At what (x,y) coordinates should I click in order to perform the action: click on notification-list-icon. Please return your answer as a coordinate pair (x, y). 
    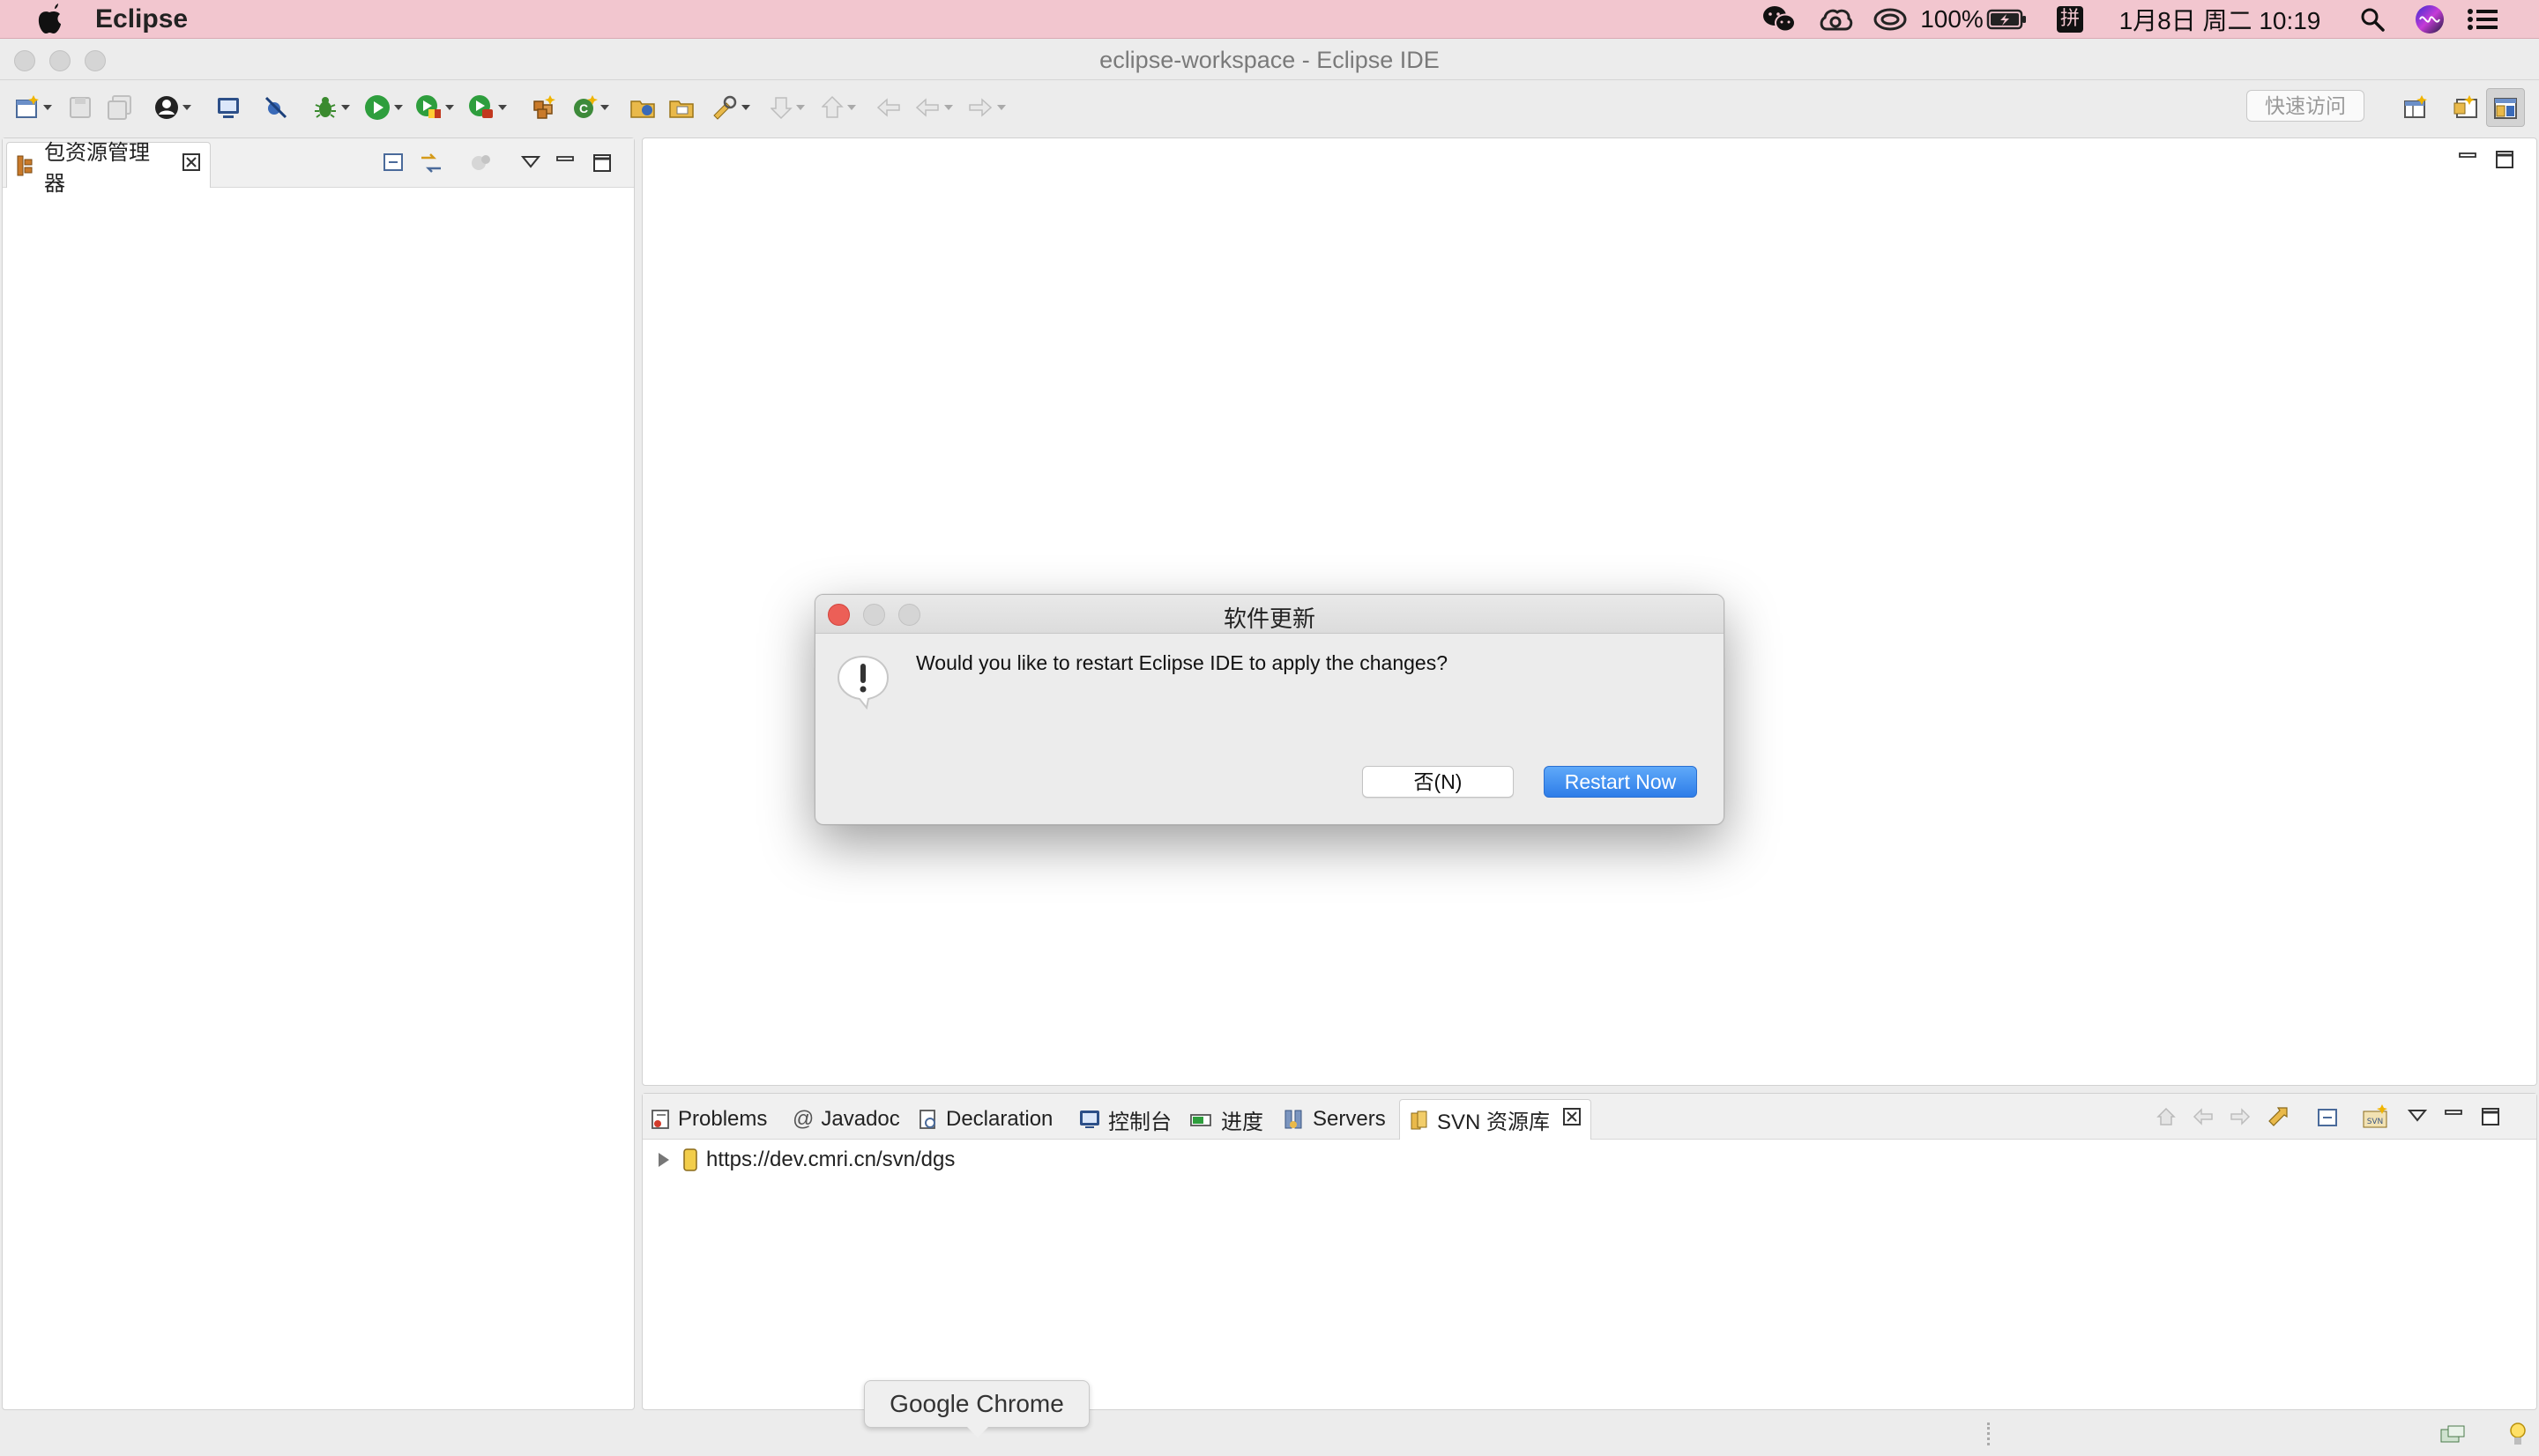
    Looking at the image, I should click on (2482, 19).